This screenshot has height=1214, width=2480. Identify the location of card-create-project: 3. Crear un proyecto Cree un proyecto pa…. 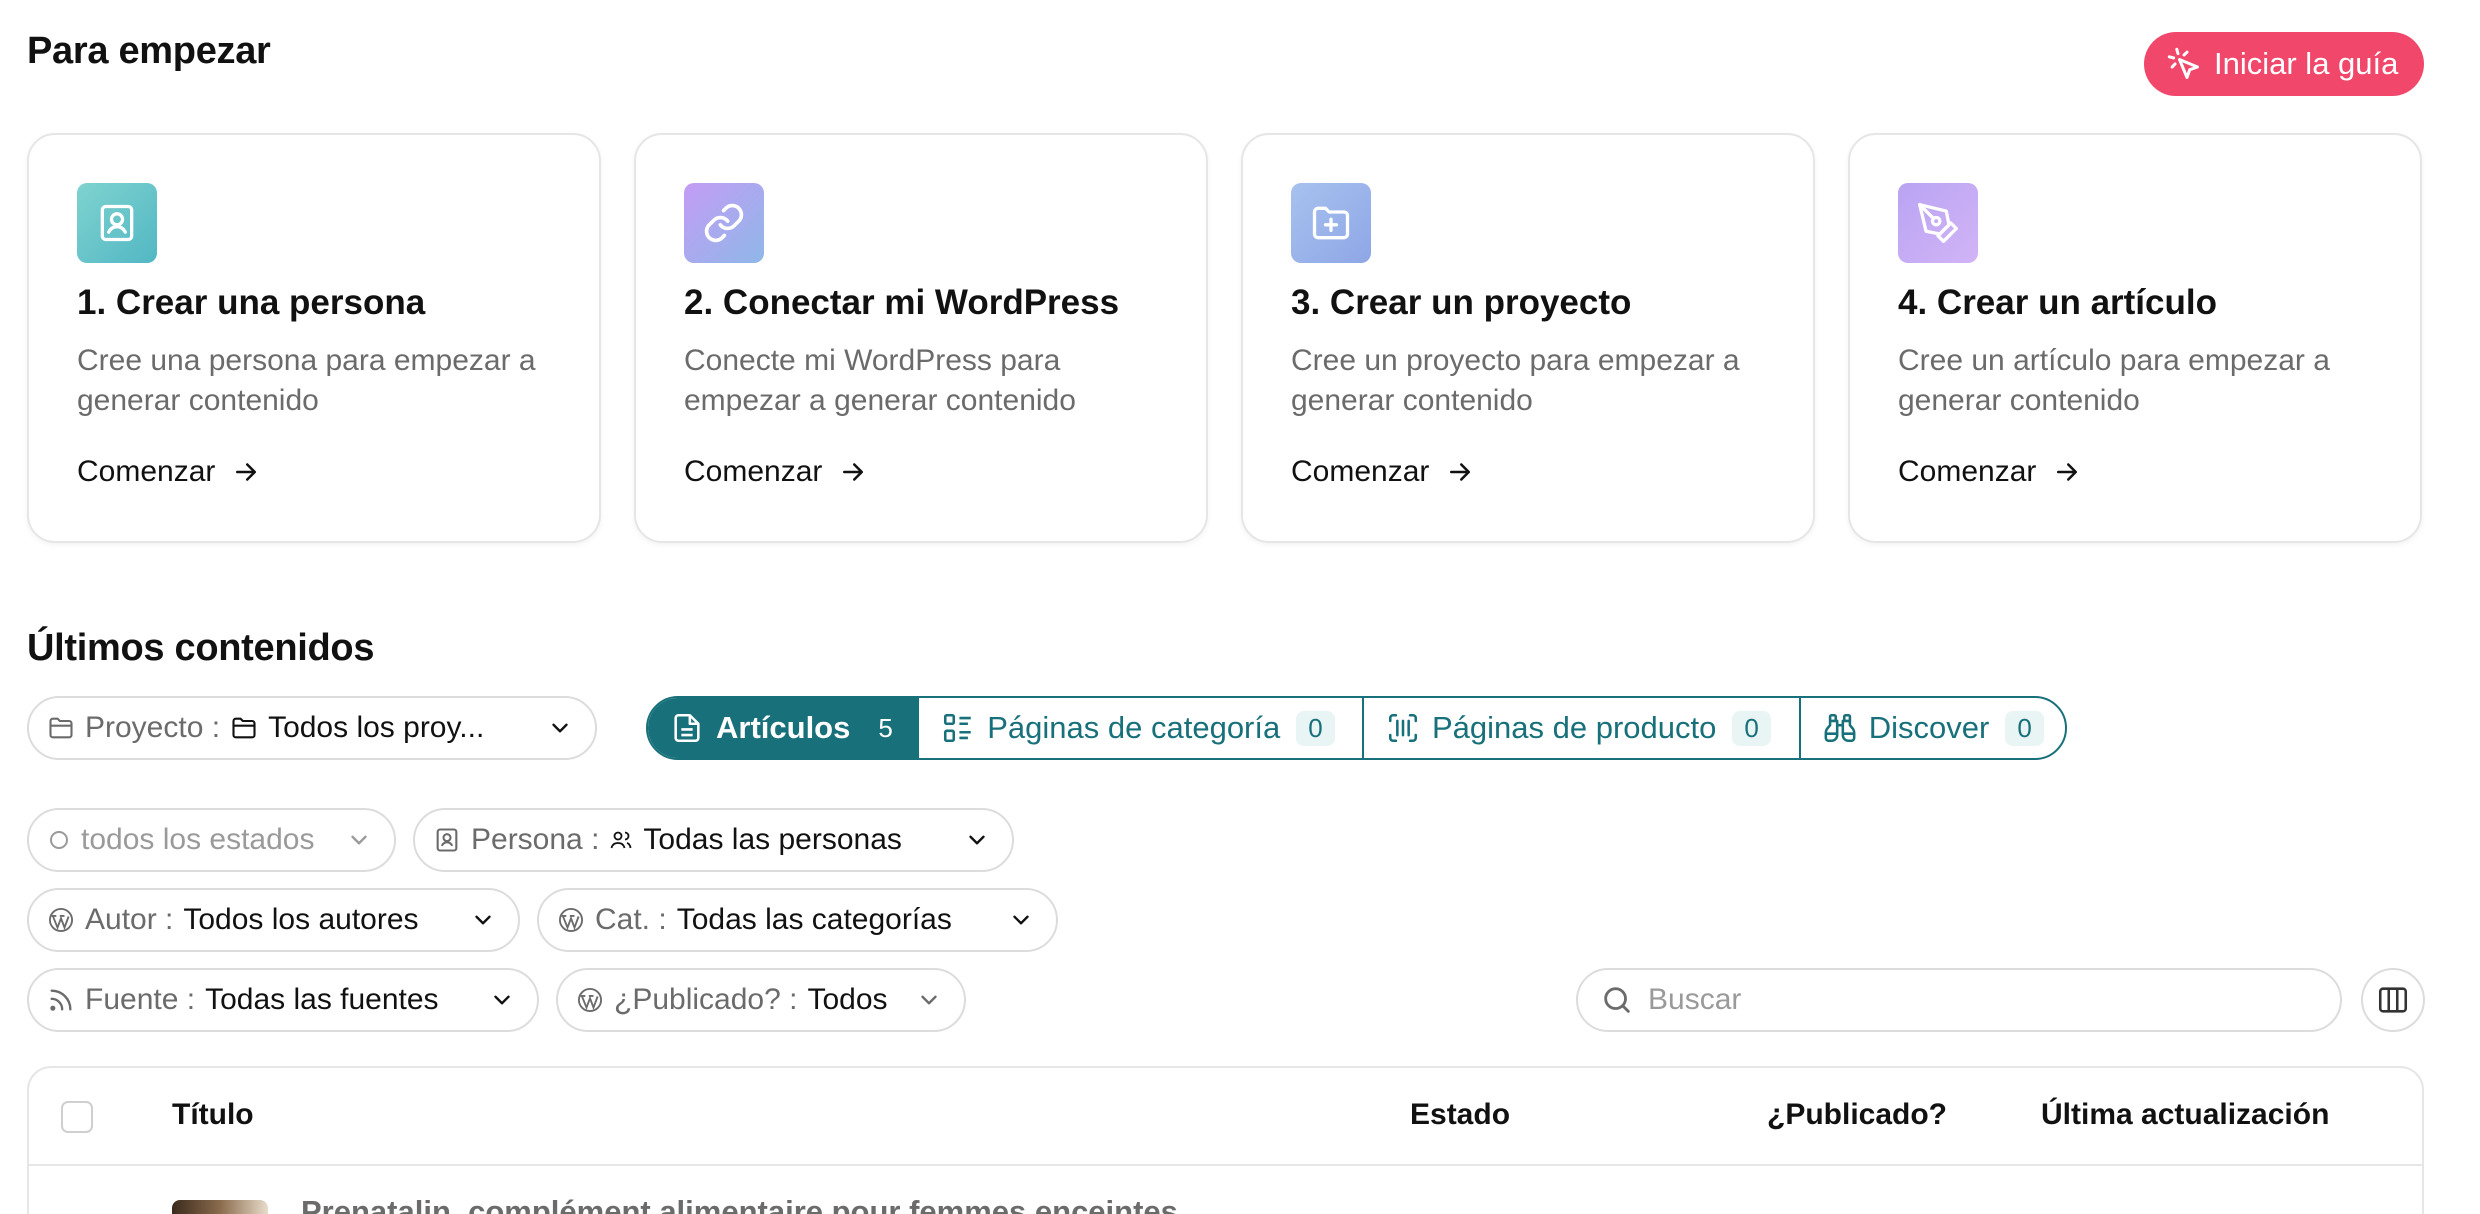
(1528, 338).